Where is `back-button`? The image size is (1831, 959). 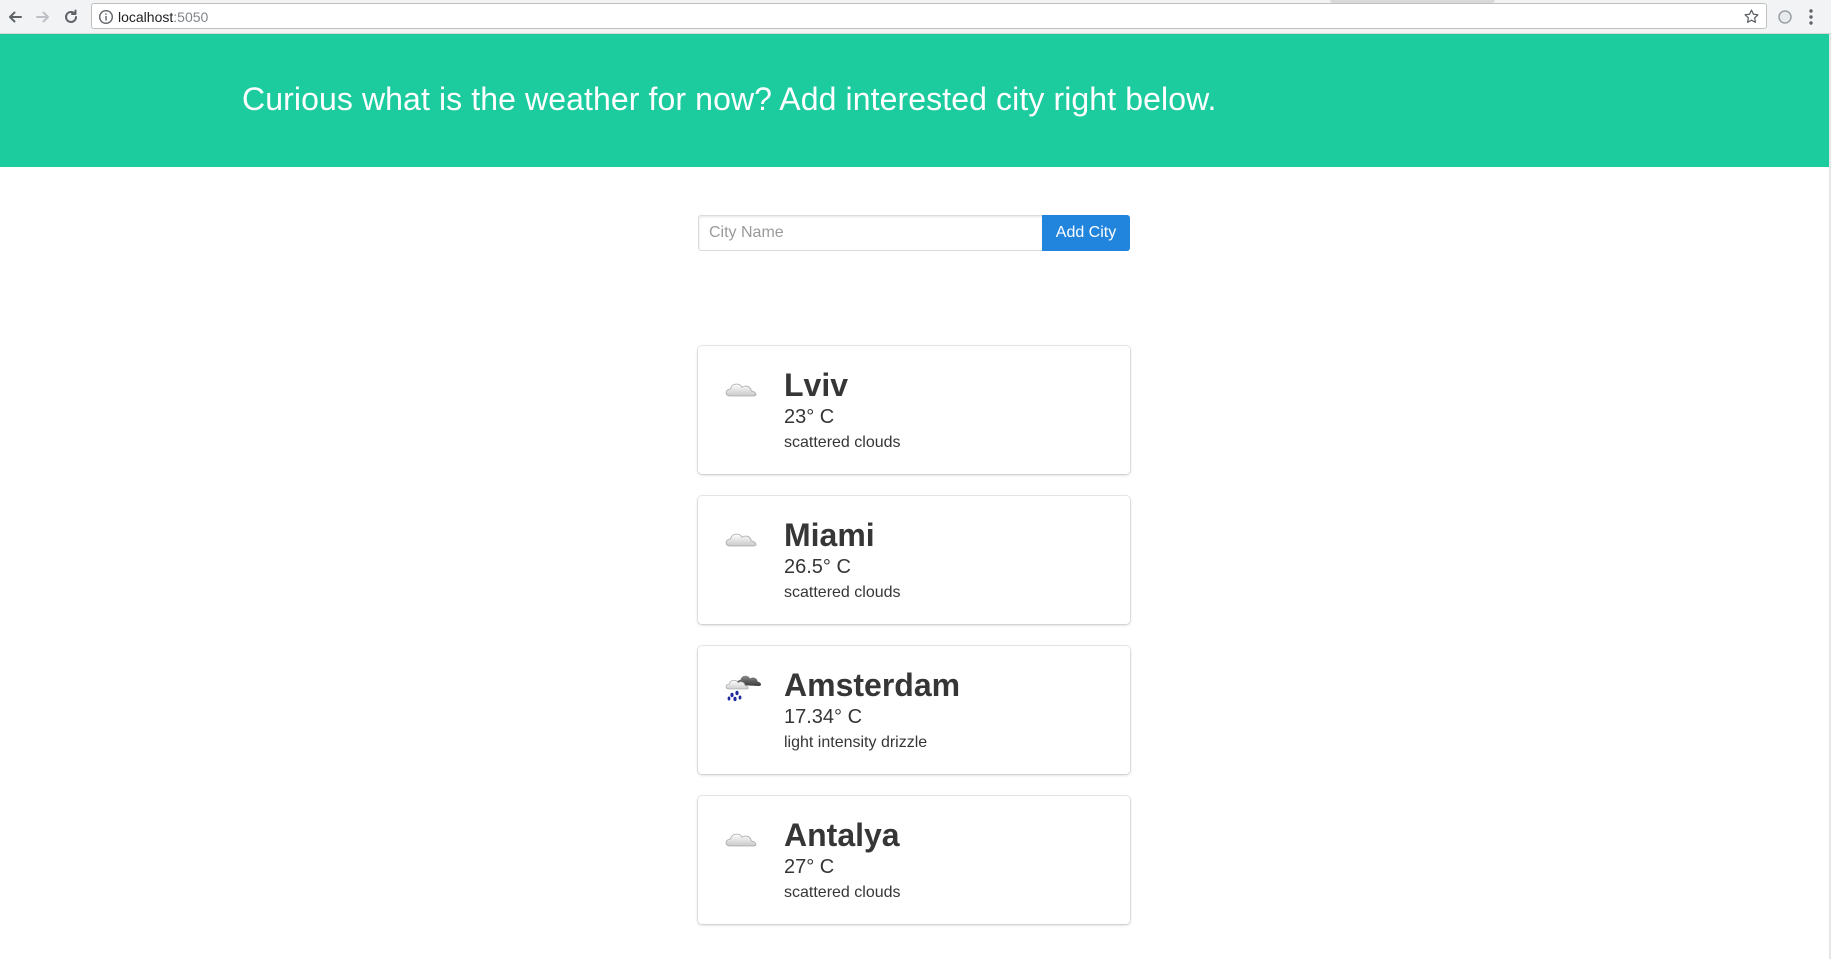
back-button is located at coordinates (15, 17).